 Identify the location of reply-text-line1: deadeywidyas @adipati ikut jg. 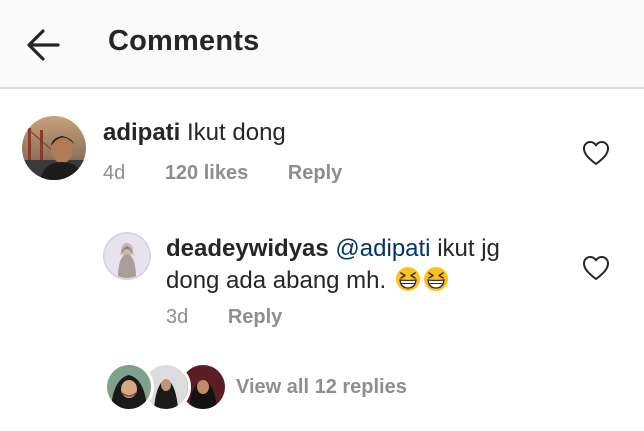
(333, 249).